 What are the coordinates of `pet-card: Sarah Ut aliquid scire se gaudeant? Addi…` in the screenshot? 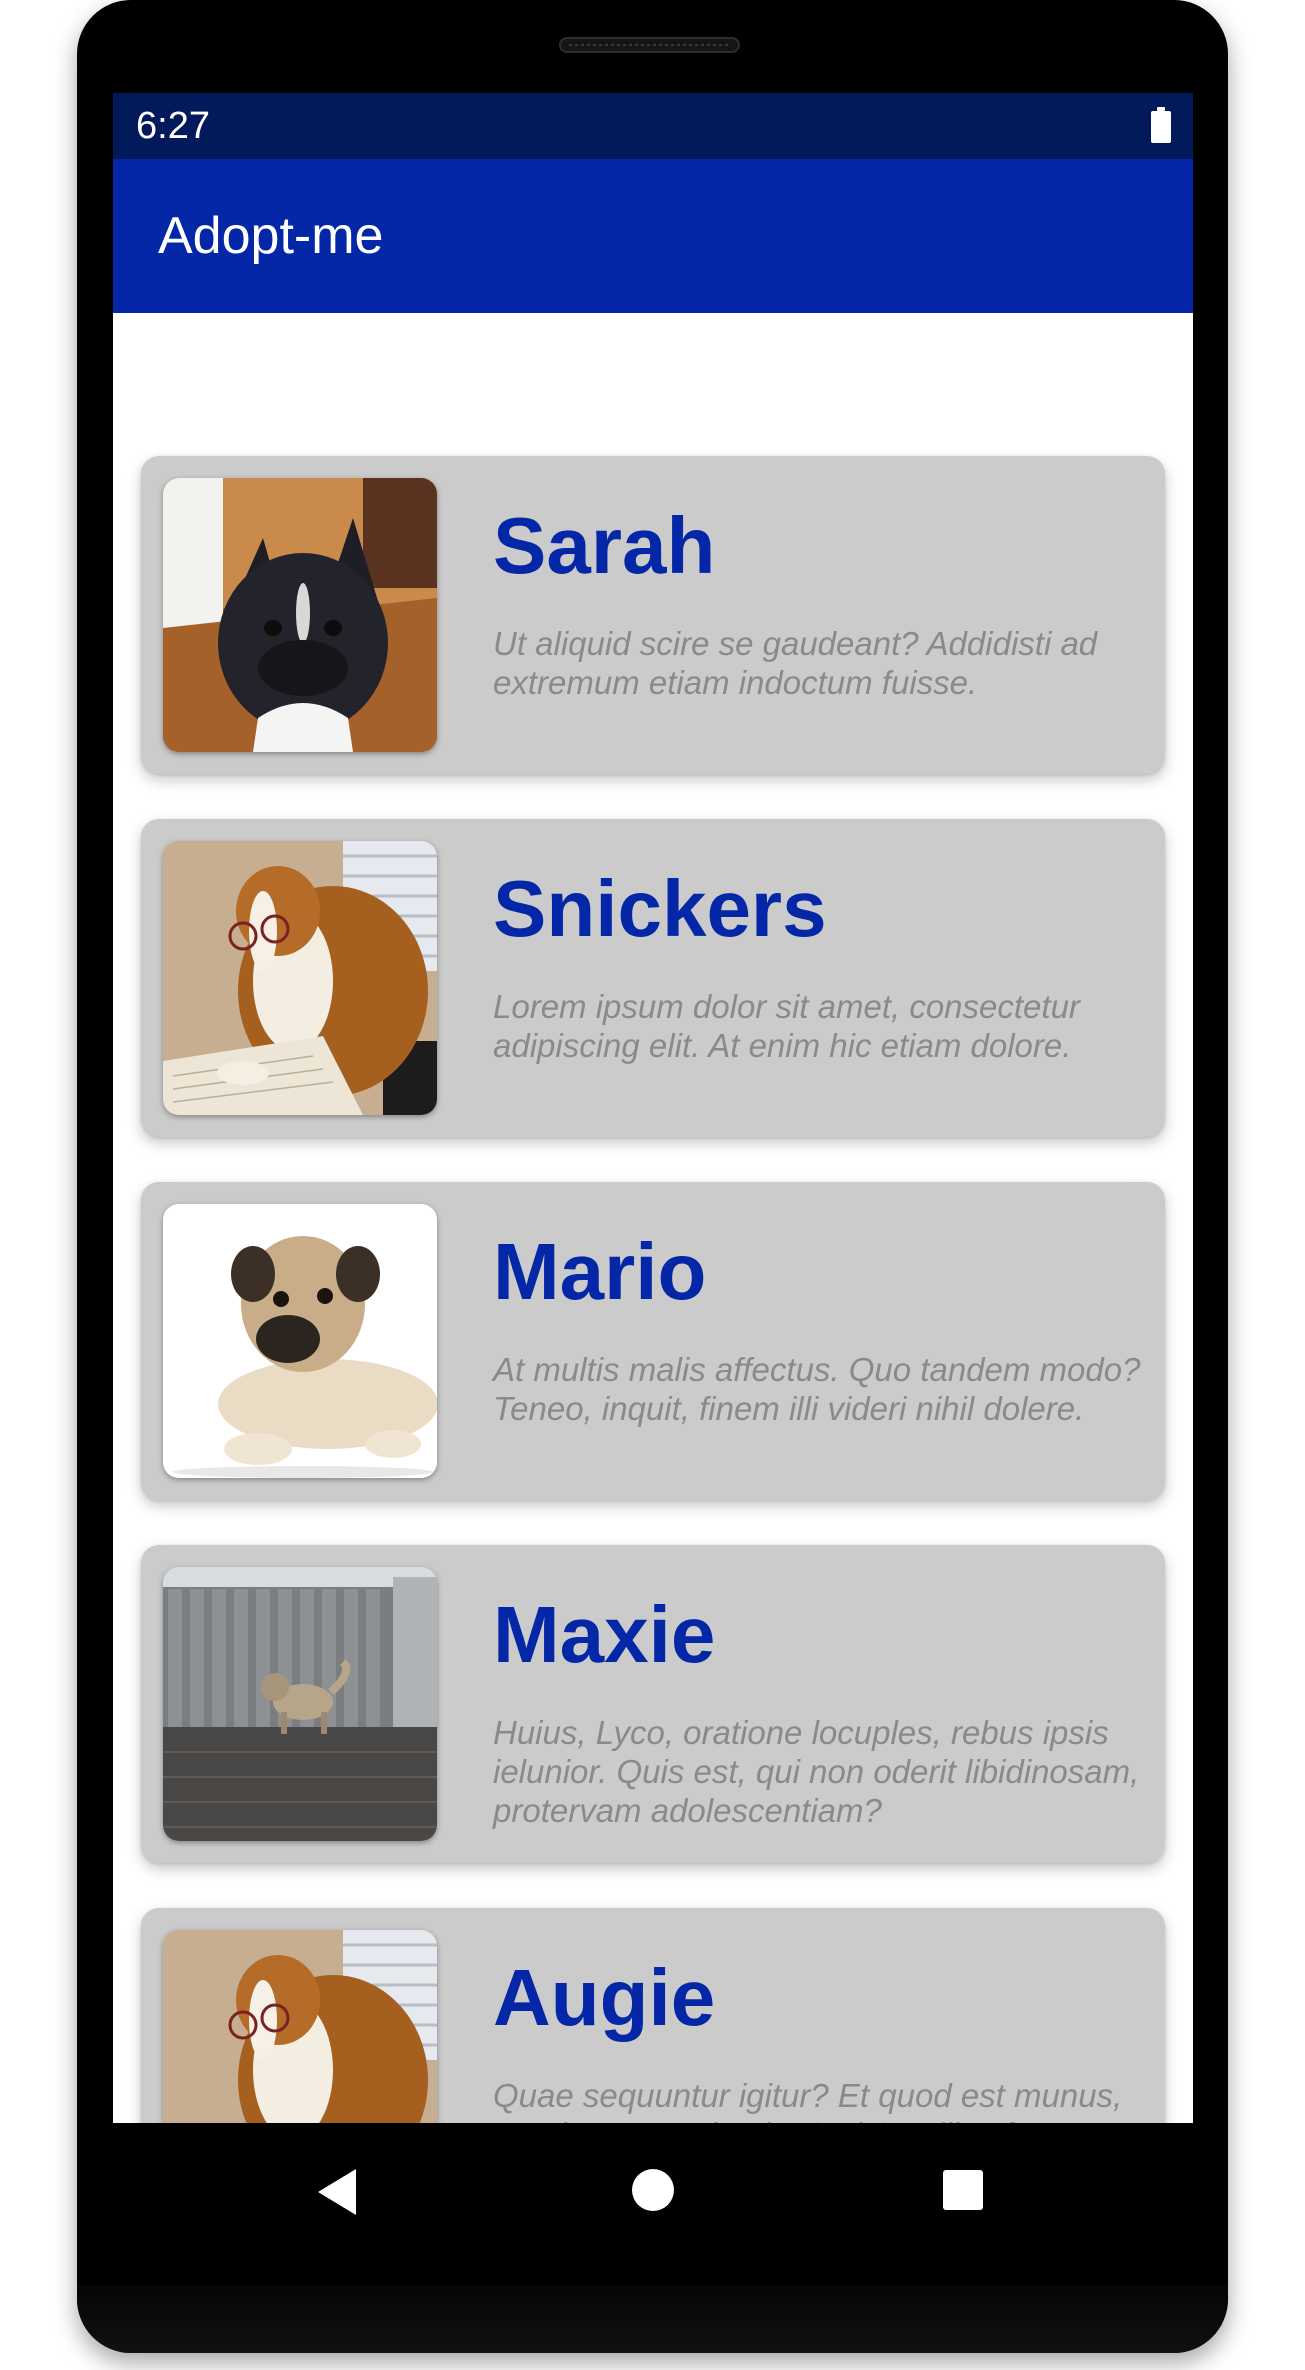 It's located at (653, 615).